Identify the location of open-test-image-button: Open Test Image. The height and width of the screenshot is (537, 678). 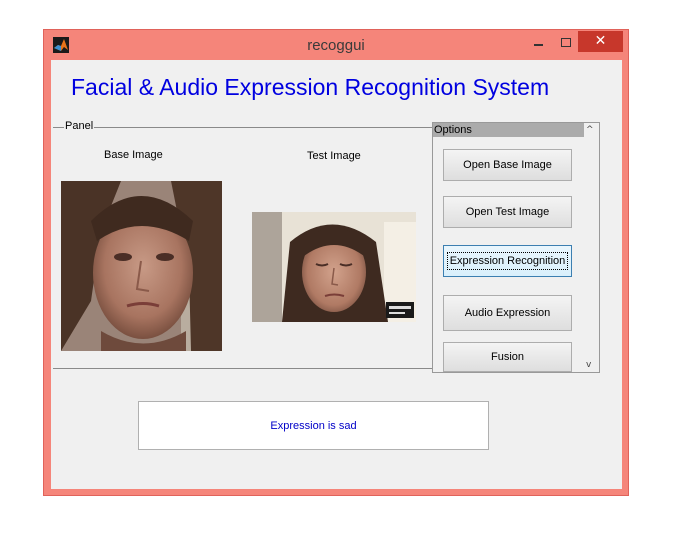
(507, 212).